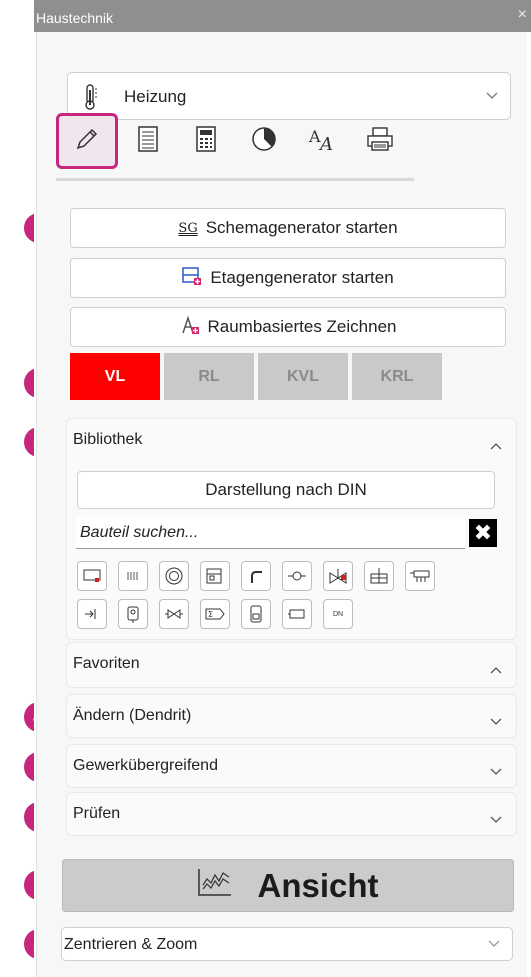  I want to click on pruefen-section: Prüfen, so click(291, 814).